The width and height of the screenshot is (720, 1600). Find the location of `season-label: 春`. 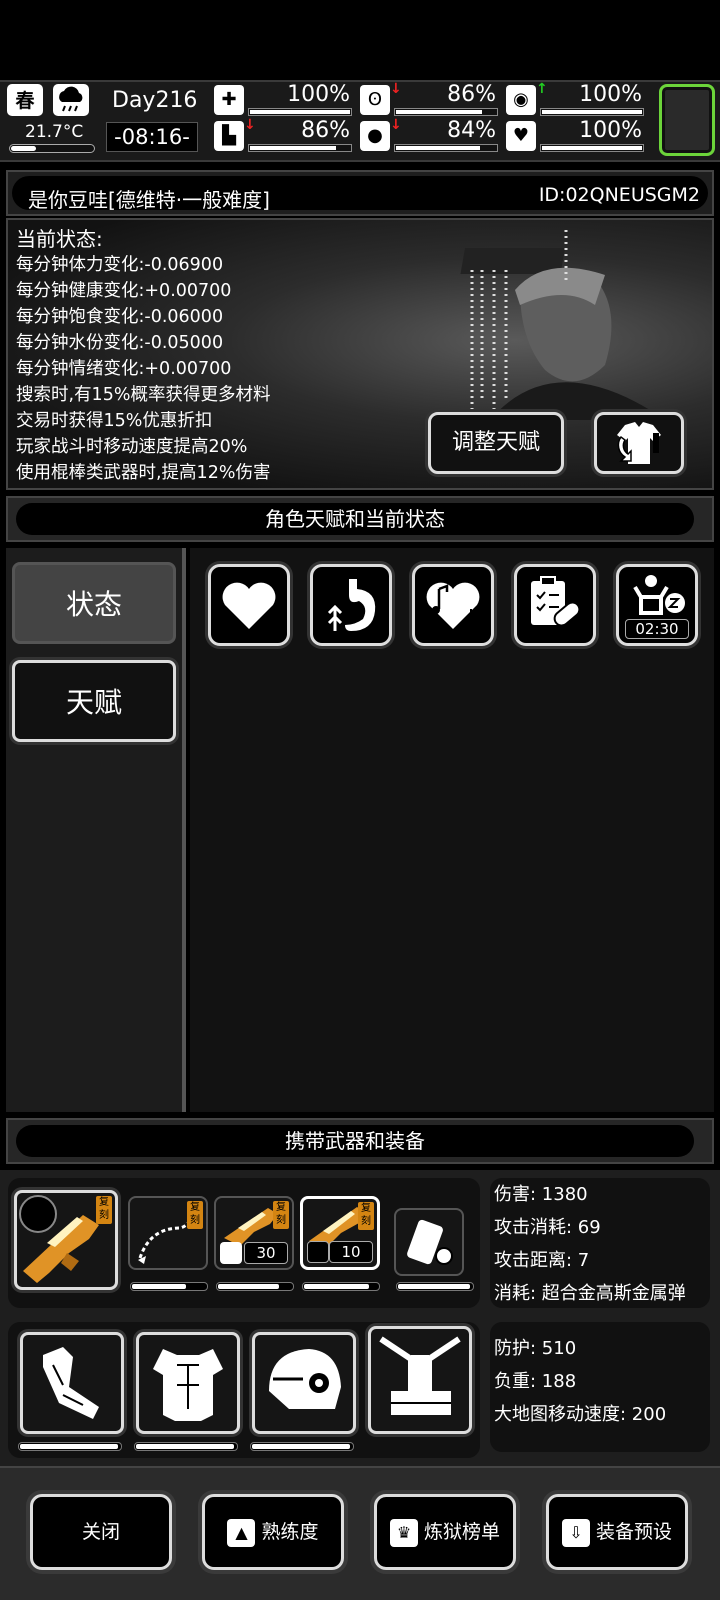

season-label: 春 is located at coordinates (25, 101).